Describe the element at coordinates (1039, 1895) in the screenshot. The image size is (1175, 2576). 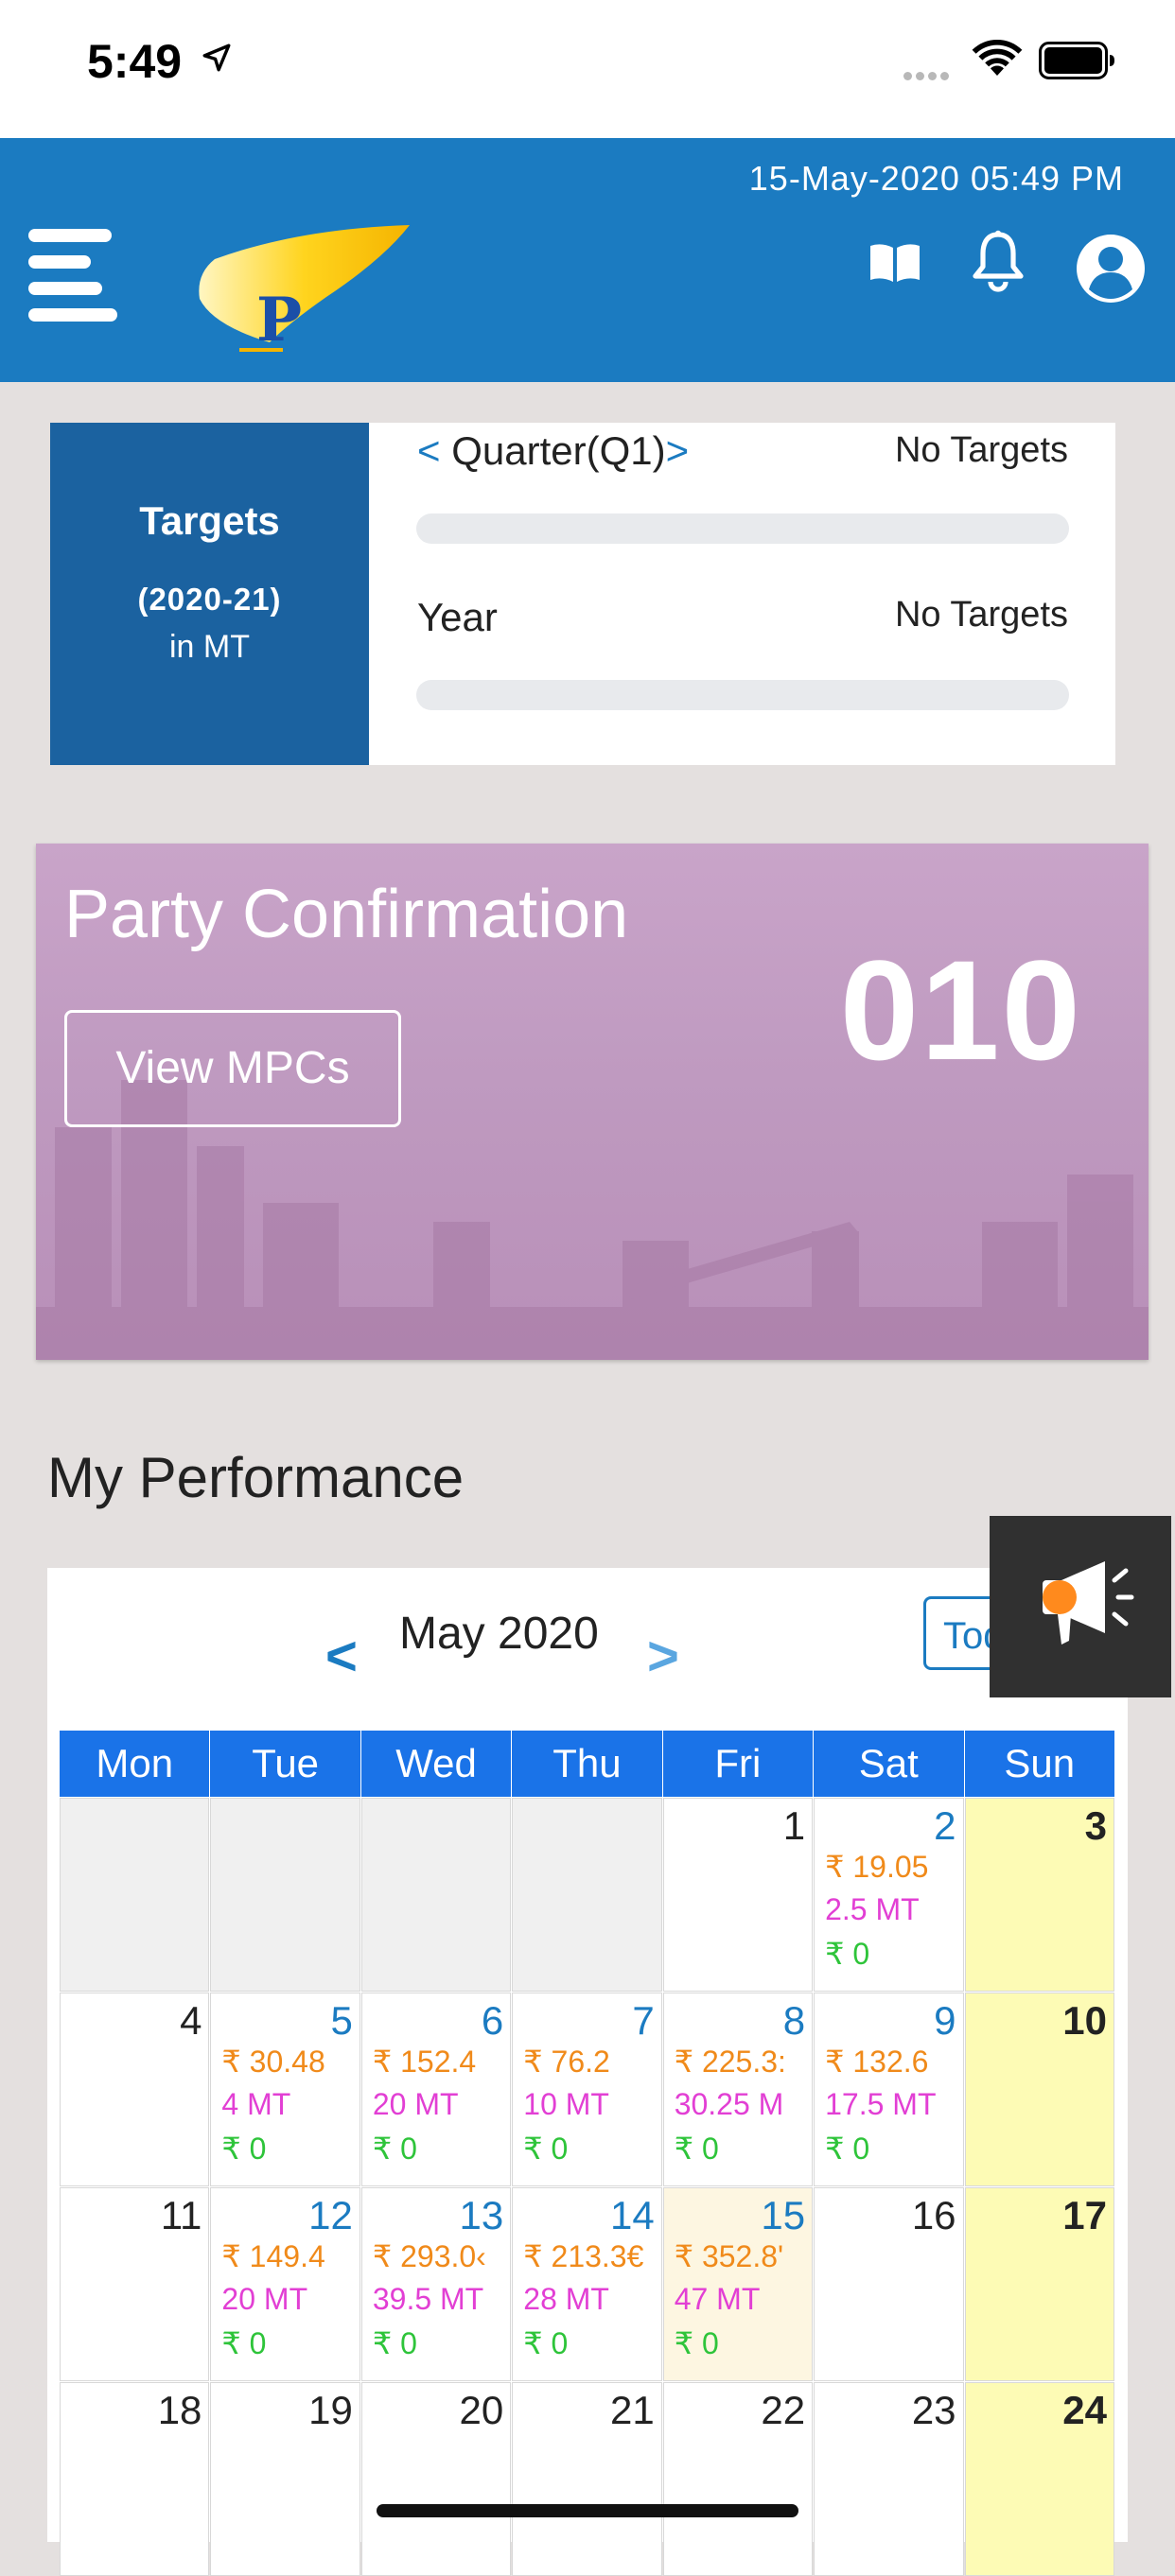
I see `calendar-day-3: 3` at that location.